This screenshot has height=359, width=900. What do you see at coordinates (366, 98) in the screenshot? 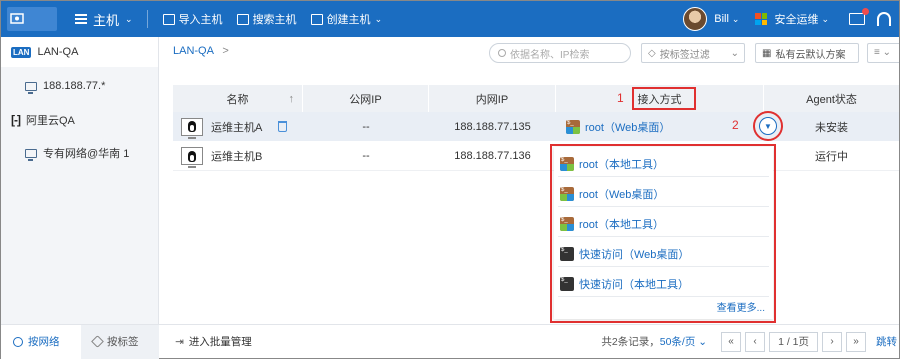
I see `column-public-ip: 公网IP` at bounding box center [366, 98].